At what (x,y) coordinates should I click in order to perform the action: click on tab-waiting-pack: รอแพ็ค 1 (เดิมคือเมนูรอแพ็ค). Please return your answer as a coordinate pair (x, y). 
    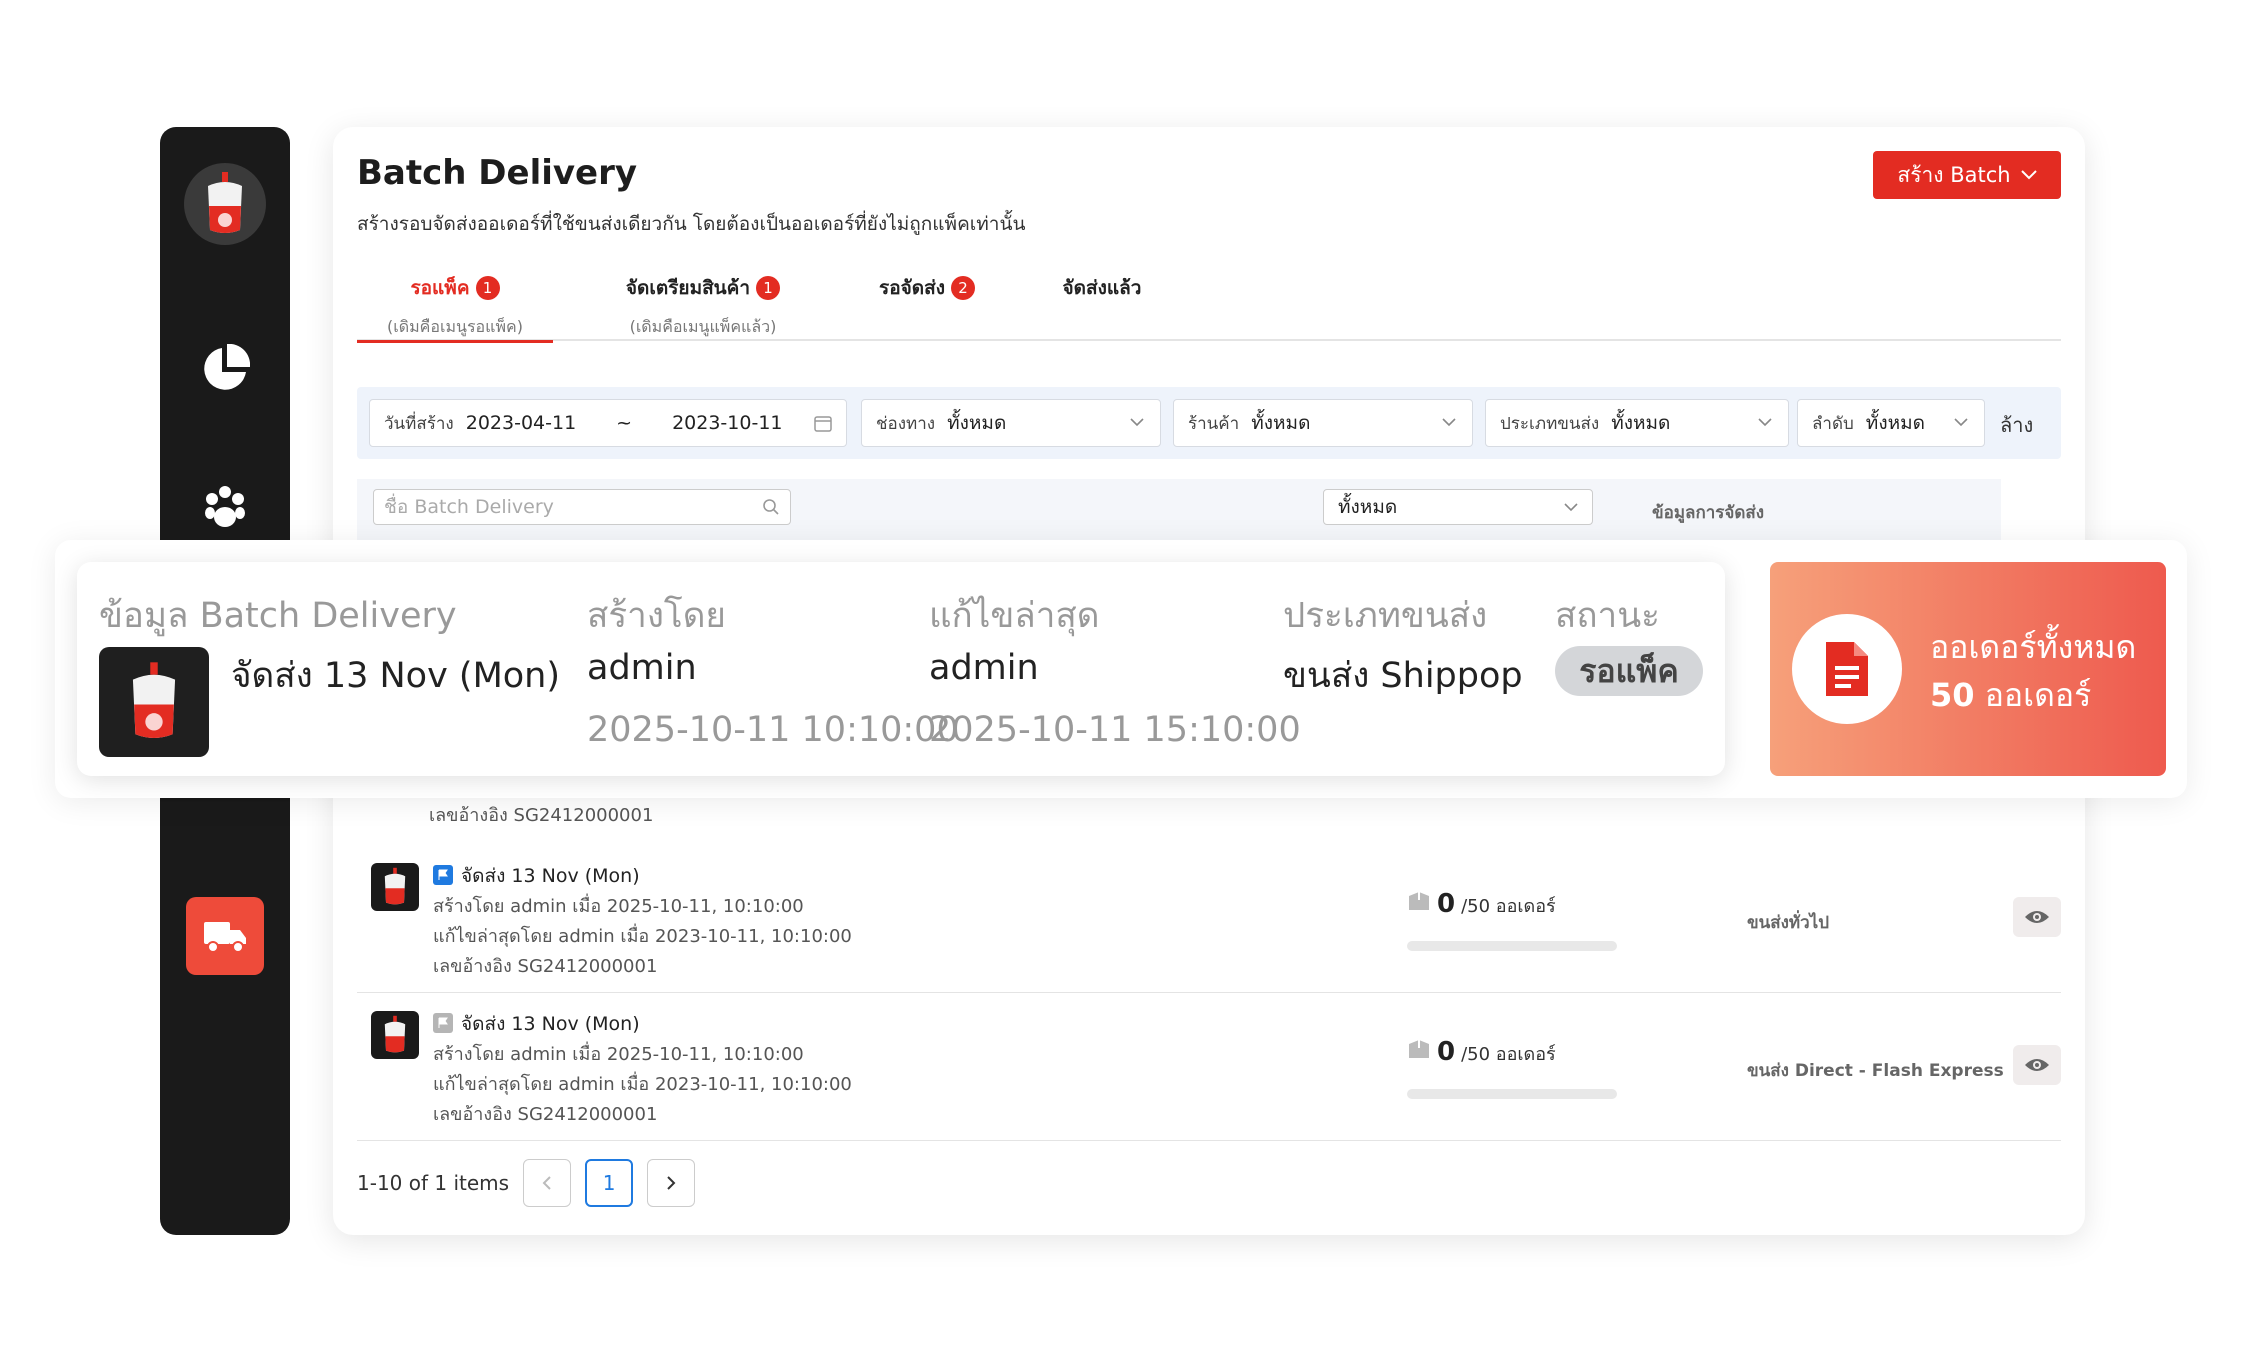
    Looking at the image, I should click on (455, 308).